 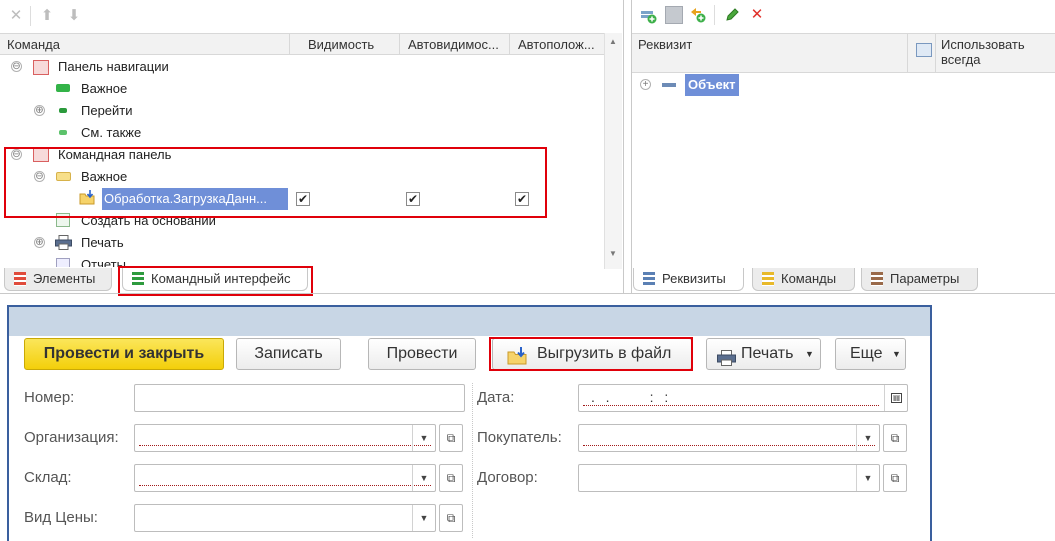 What do you see at coordinates (924, 50) in the screenshot?
I see `use-always-icon` at bounding box center [924, 50].